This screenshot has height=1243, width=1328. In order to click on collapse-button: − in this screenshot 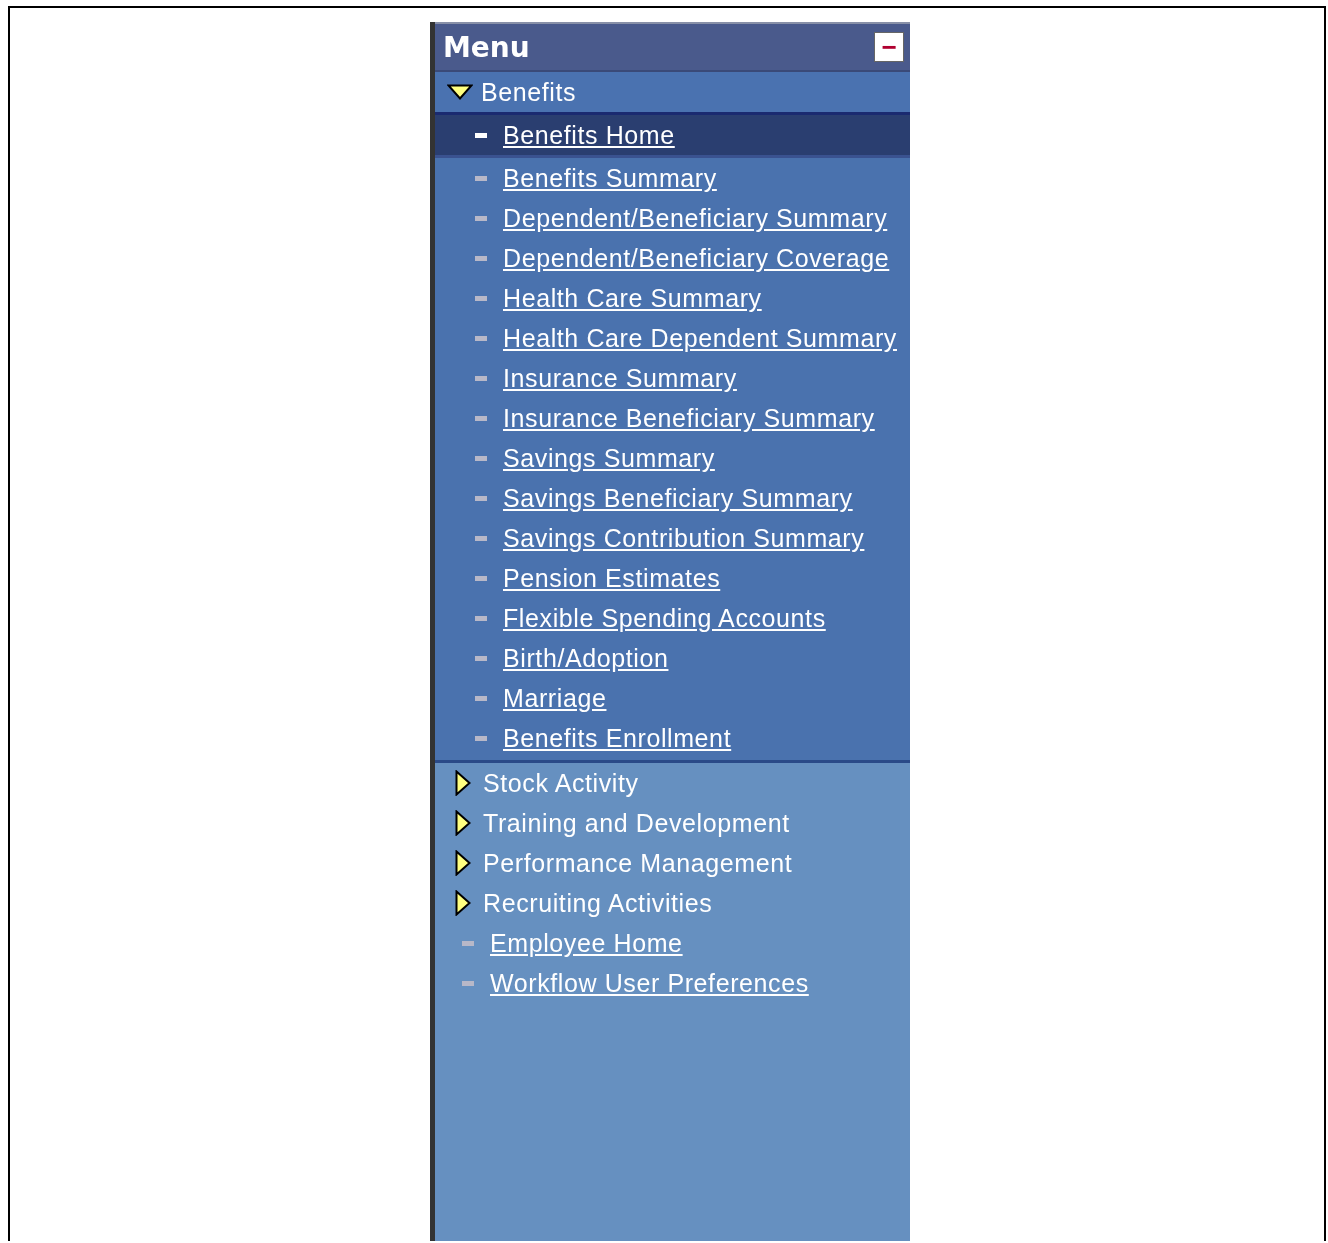, I will do `click(889, 47)`.